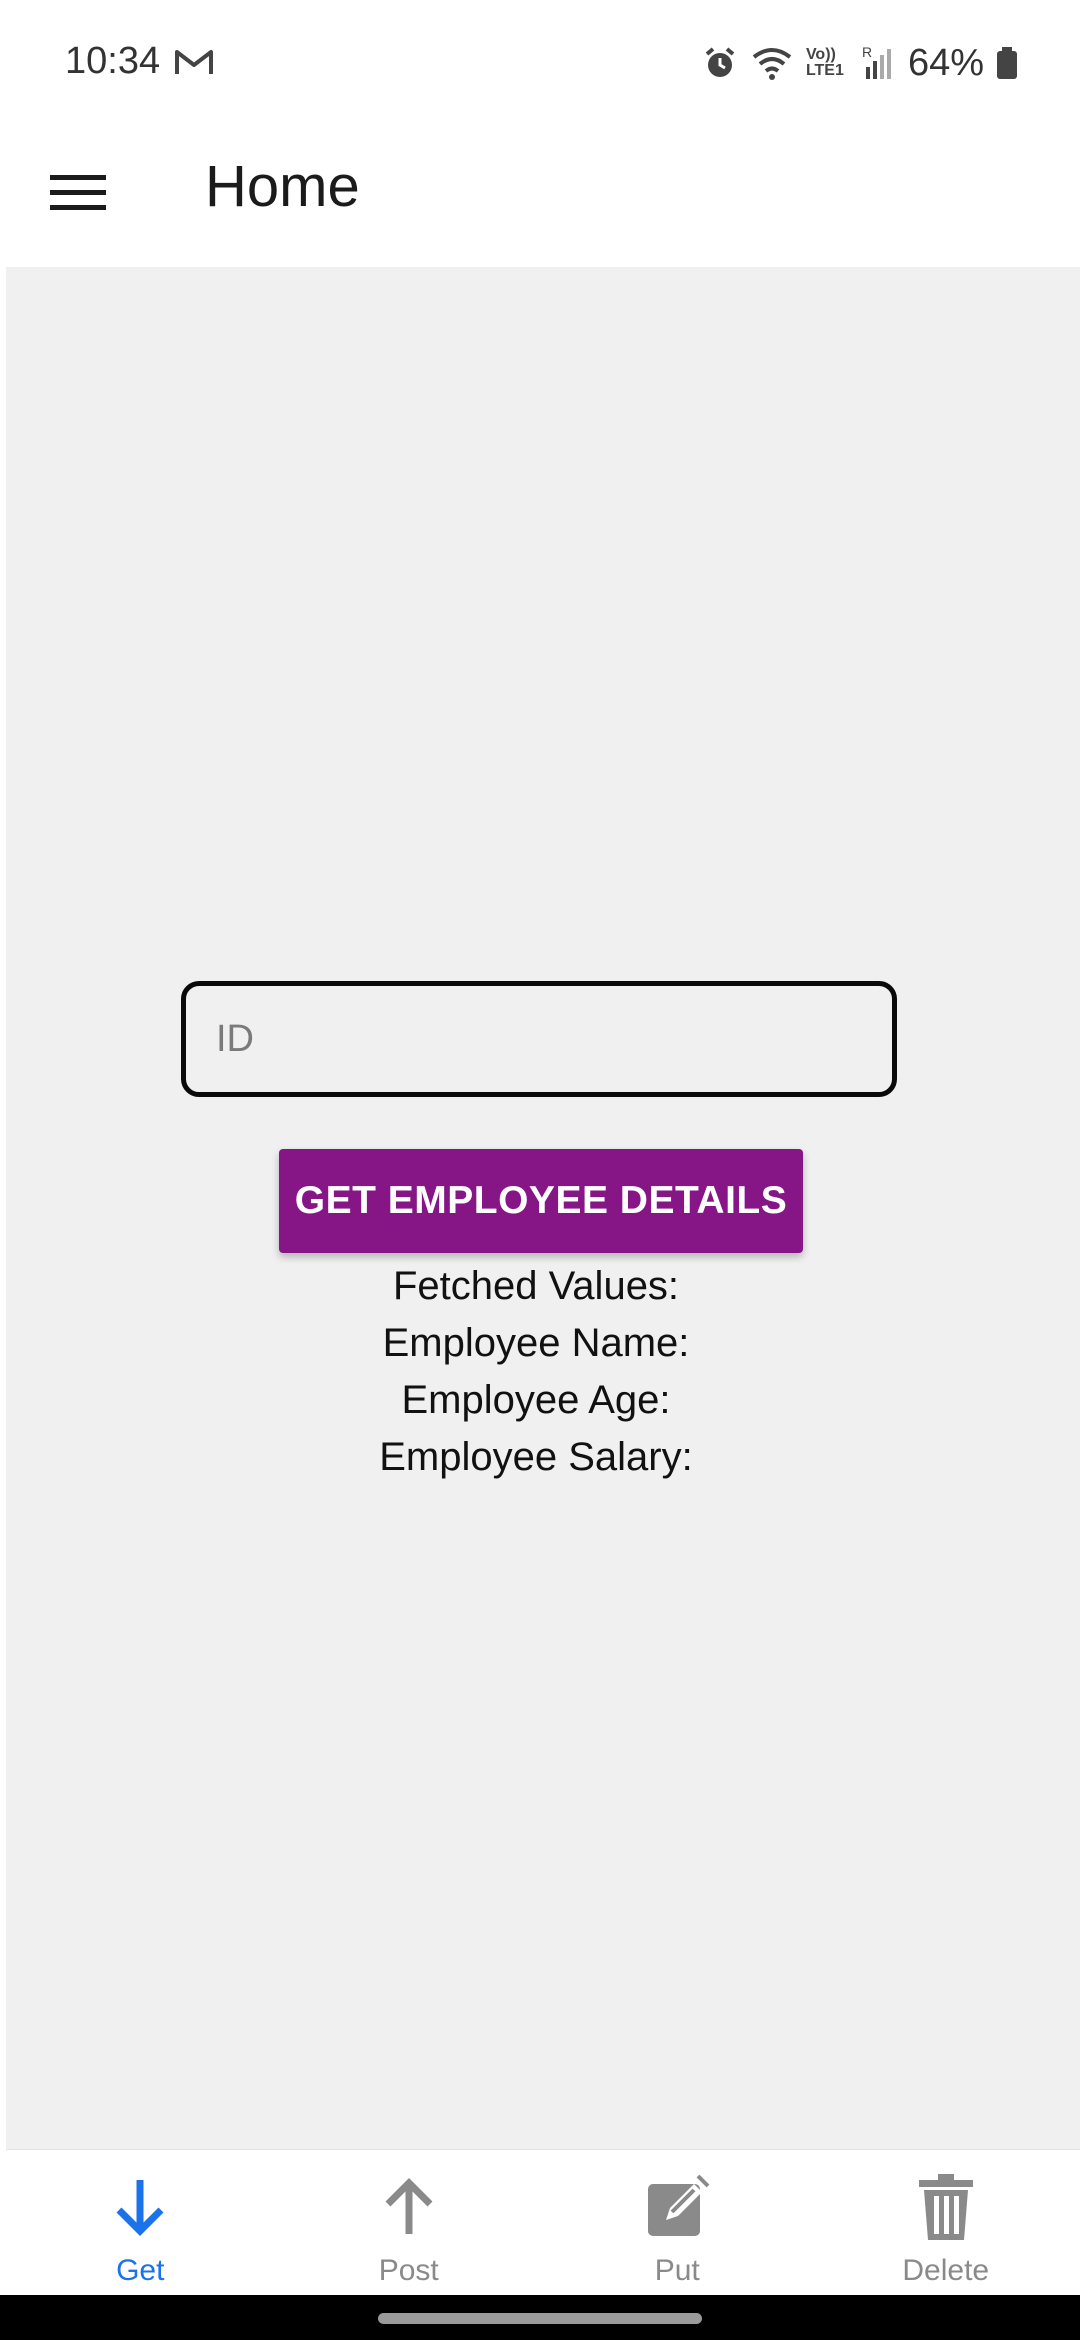 Image resolution: width=1080 pixels, height=2340 pixels. Describe the element at coordinates (140, 2207) in the screenshot. I see `arrow-down-icon` at that location.